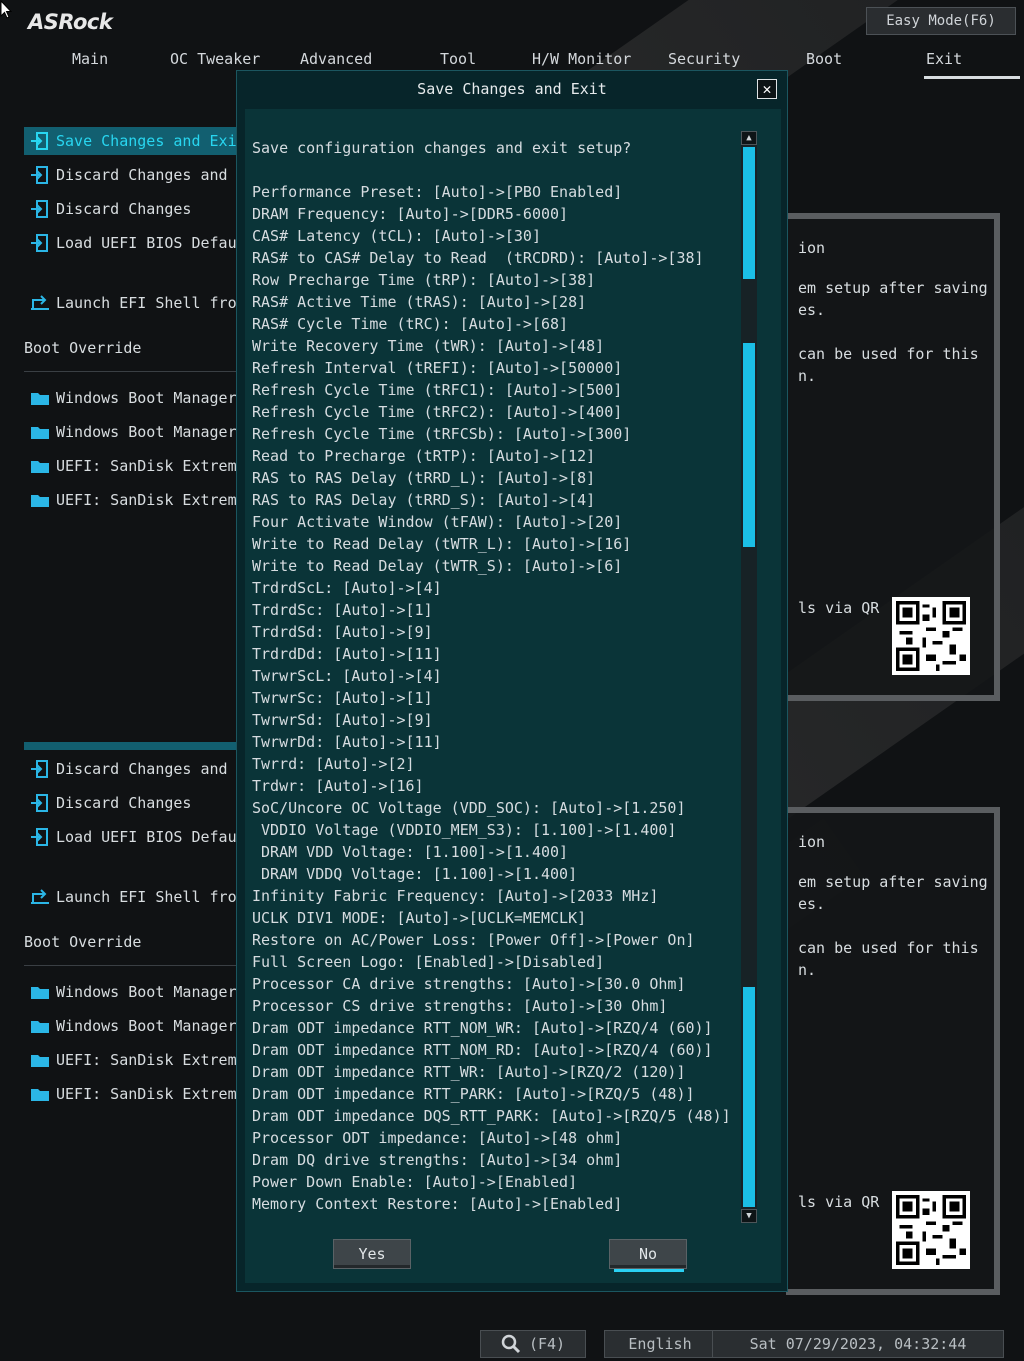  I want to click on tab-oc-tweaker: OC Tweaker, so click(215, 59).